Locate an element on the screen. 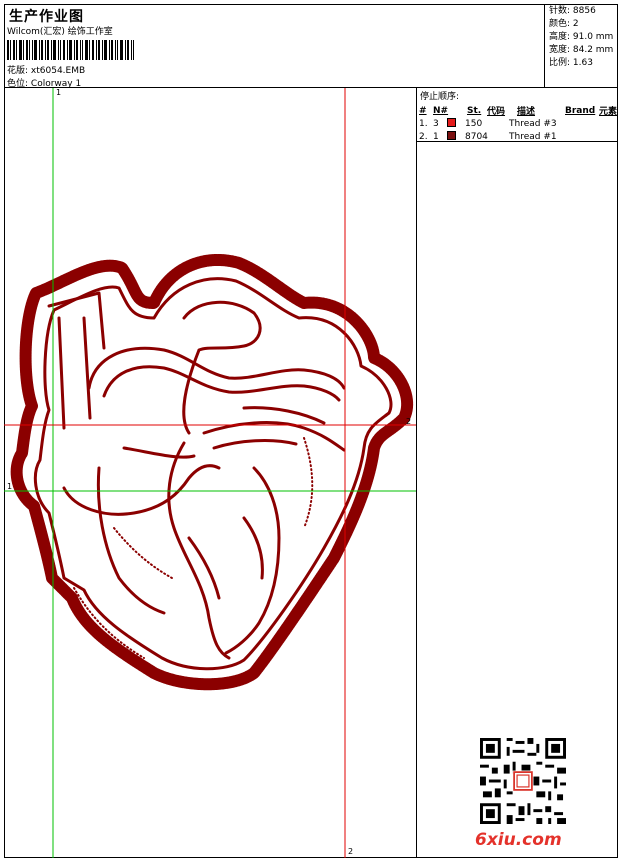  row-num: 1. is located at coordinates (423, 123).